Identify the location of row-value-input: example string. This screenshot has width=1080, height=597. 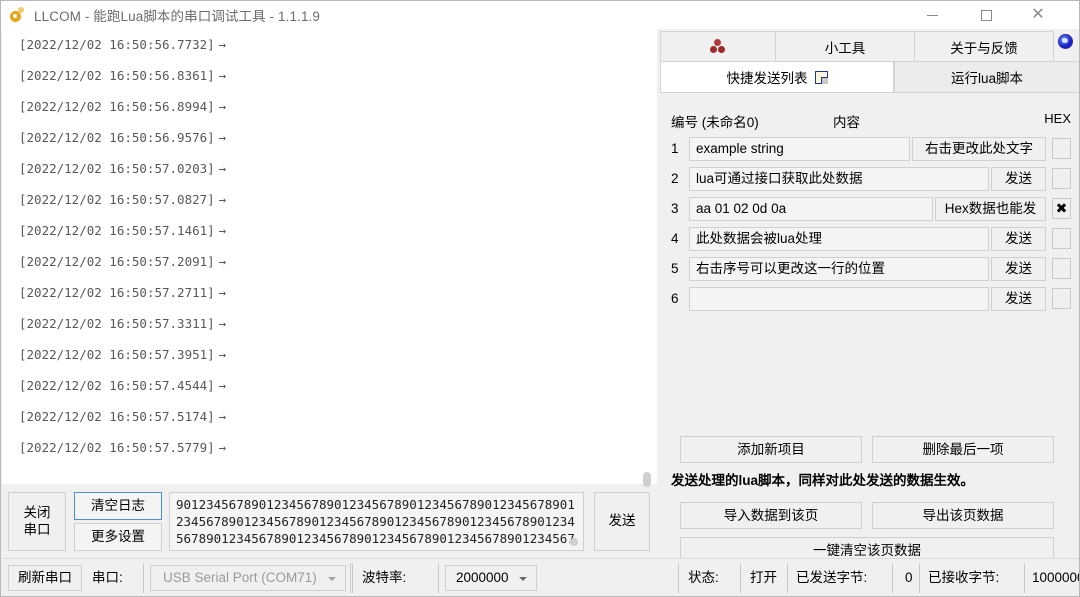
(799, 149).